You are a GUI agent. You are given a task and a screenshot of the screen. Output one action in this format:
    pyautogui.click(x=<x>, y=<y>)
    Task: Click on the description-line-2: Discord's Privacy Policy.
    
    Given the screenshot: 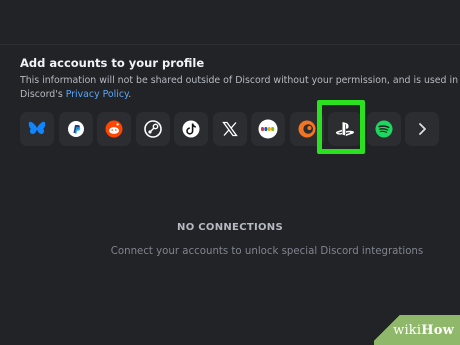 What is the action you would take?
    pyautogui.click(x=240, y=95)
    